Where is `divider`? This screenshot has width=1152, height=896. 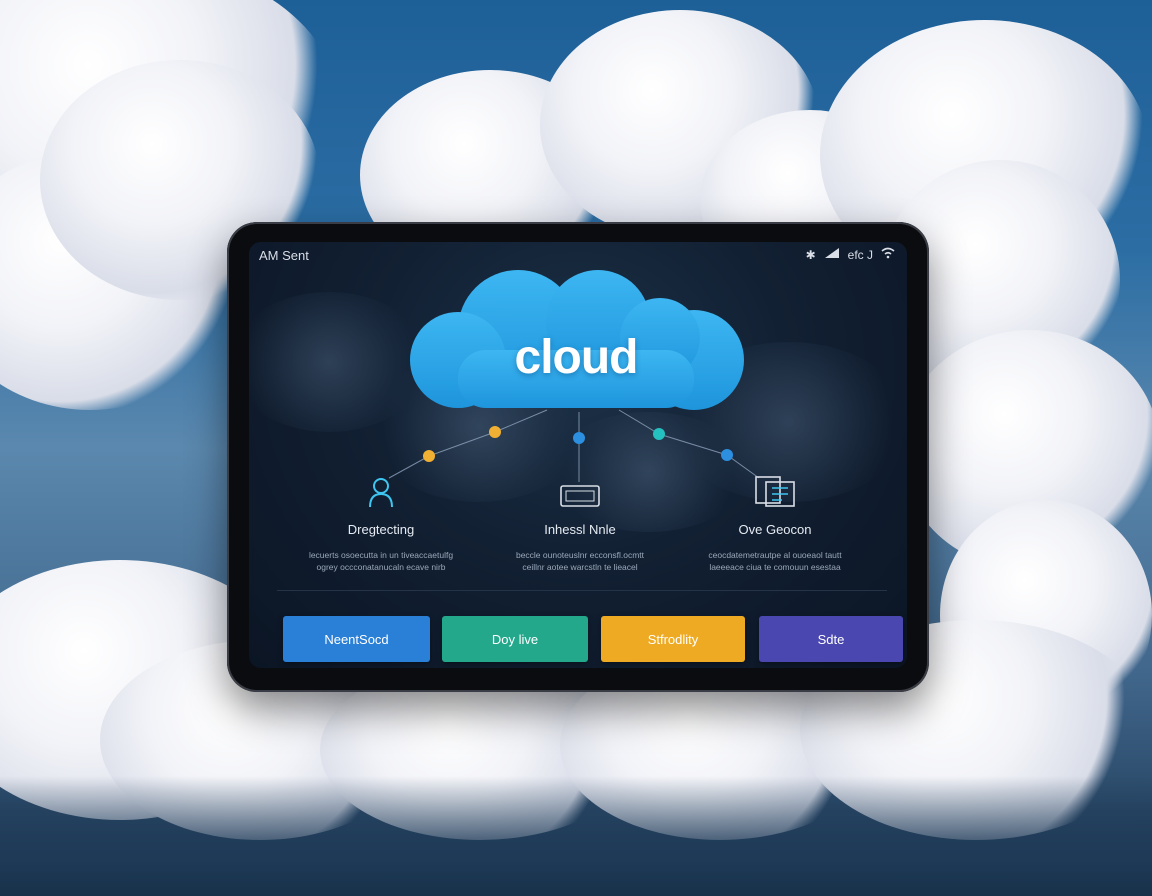 divider is located at coordinates (582, 590).